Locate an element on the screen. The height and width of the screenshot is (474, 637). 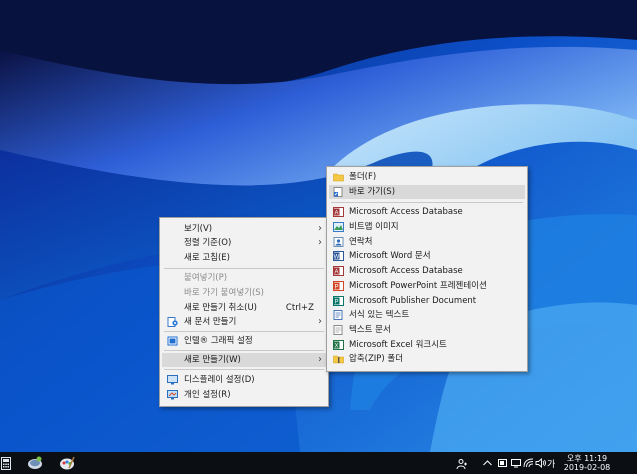
context-menu-item-10: 개인 설정(R) is located at coordinates (244, 395).